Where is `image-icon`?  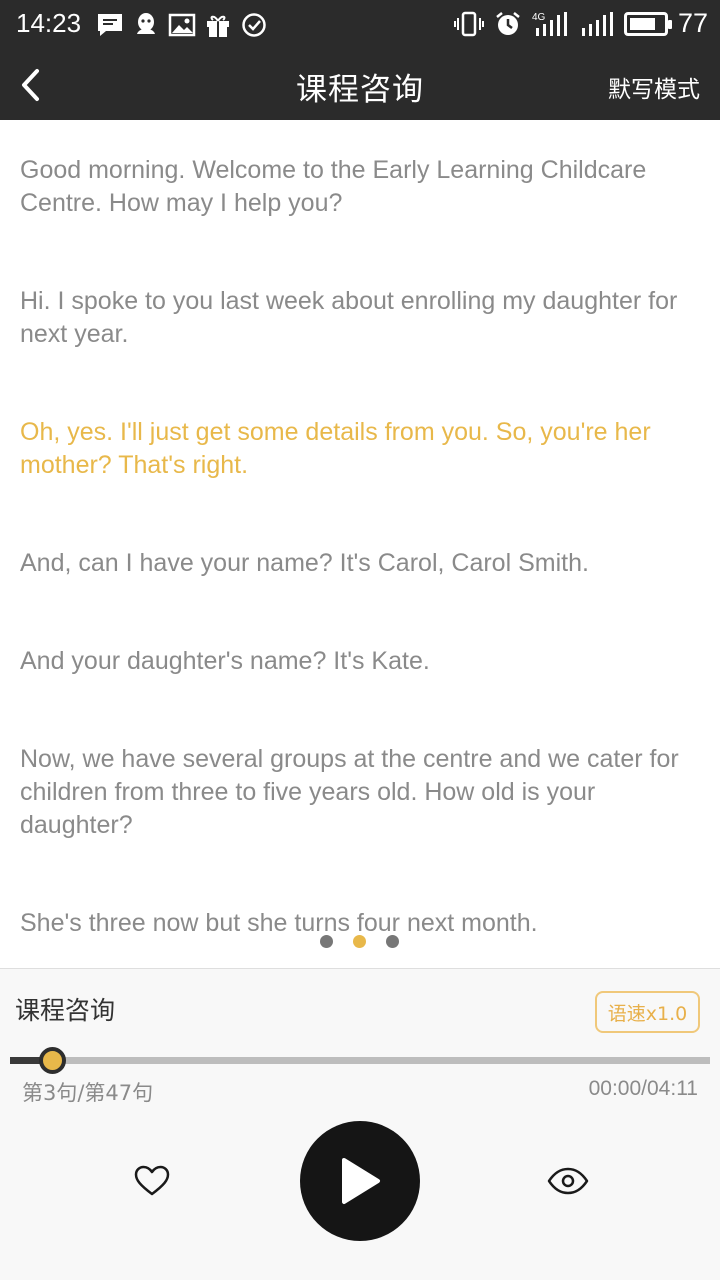 image-icon is located at coordinates (182, 25).